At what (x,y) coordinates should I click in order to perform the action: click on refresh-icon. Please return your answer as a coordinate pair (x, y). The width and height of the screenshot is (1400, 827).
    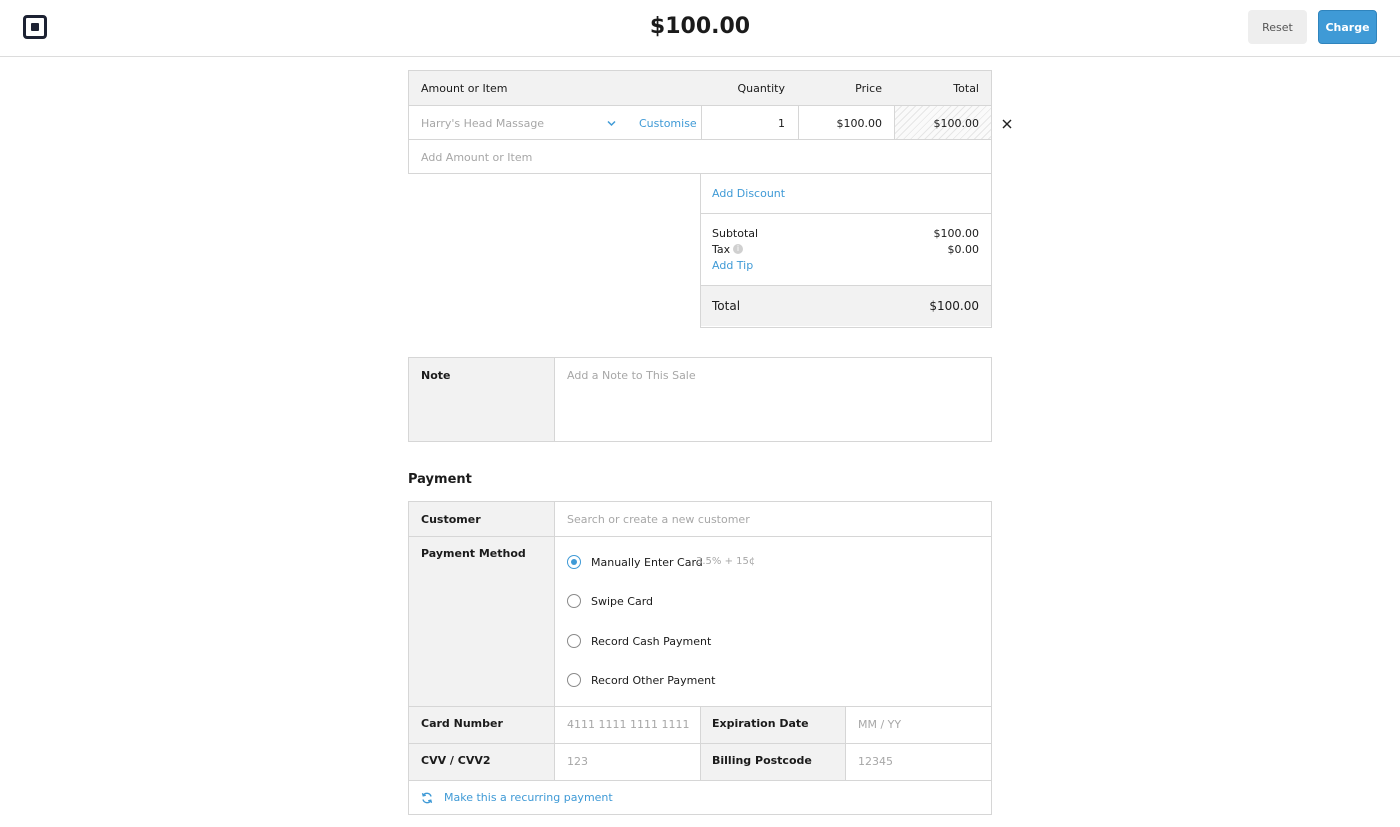
    Looking at the image, I should click on (427, 798).